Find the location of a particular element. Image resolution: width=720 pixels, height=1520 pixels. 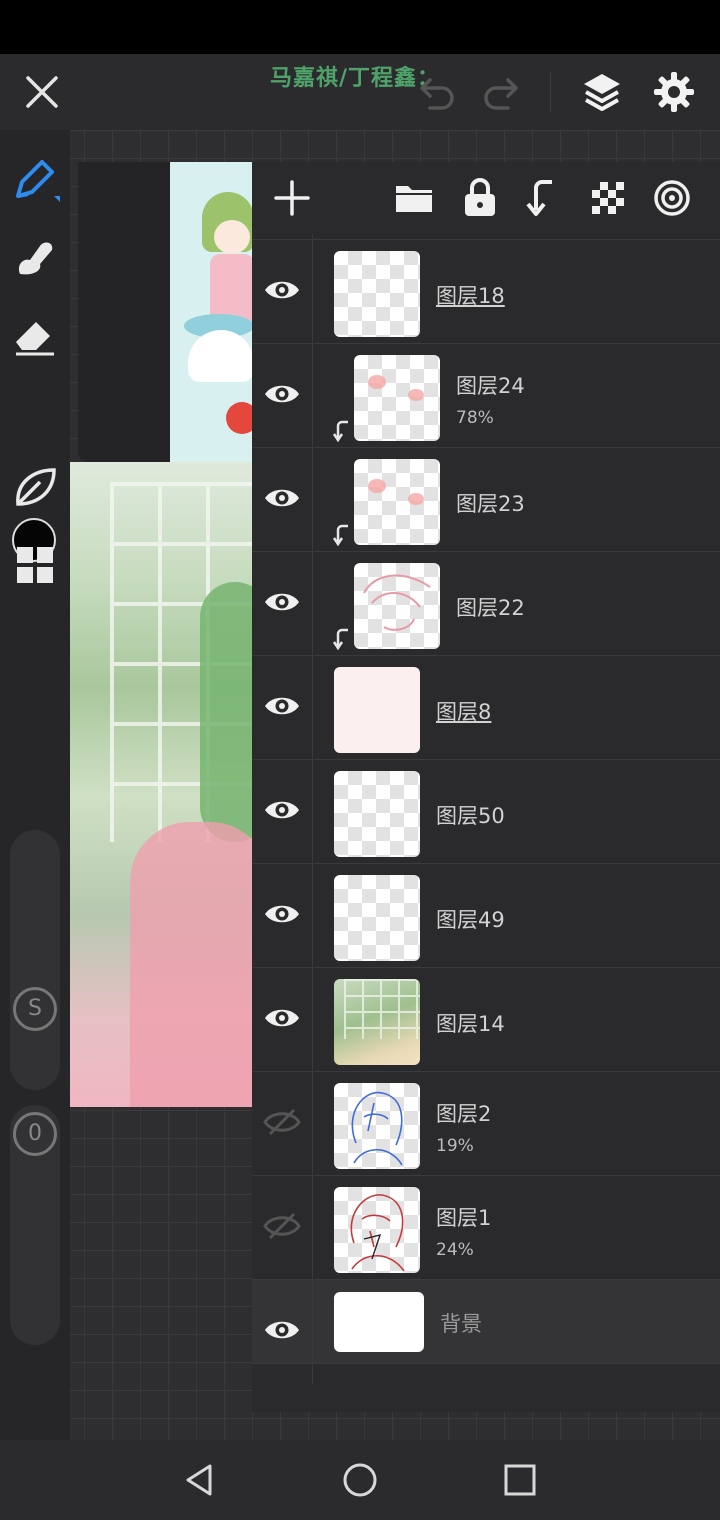

brush-size-badge: S is located at coordinates (35, 1009).